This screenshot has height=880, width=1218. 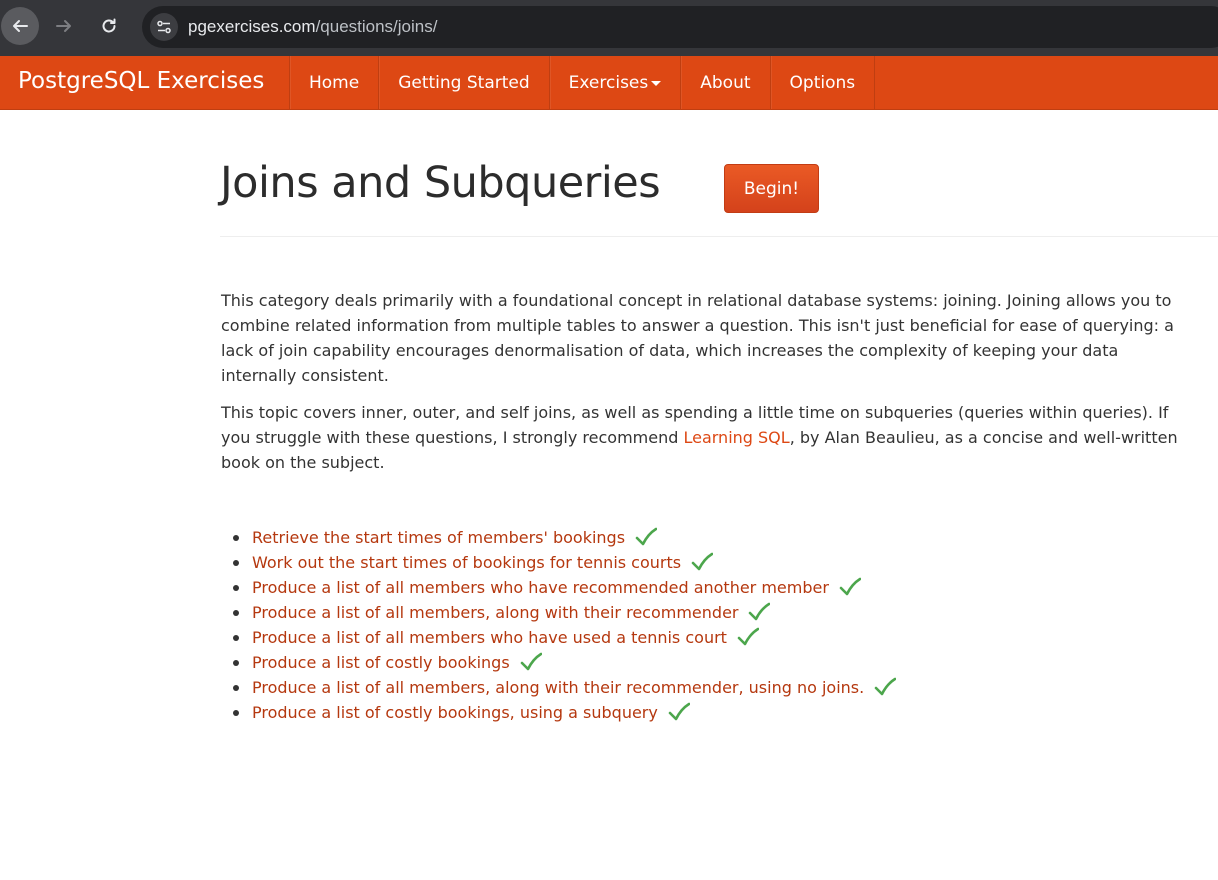 I want to click on exercise-link: Produce a list of costly bookings, so click(x=381, y=662).